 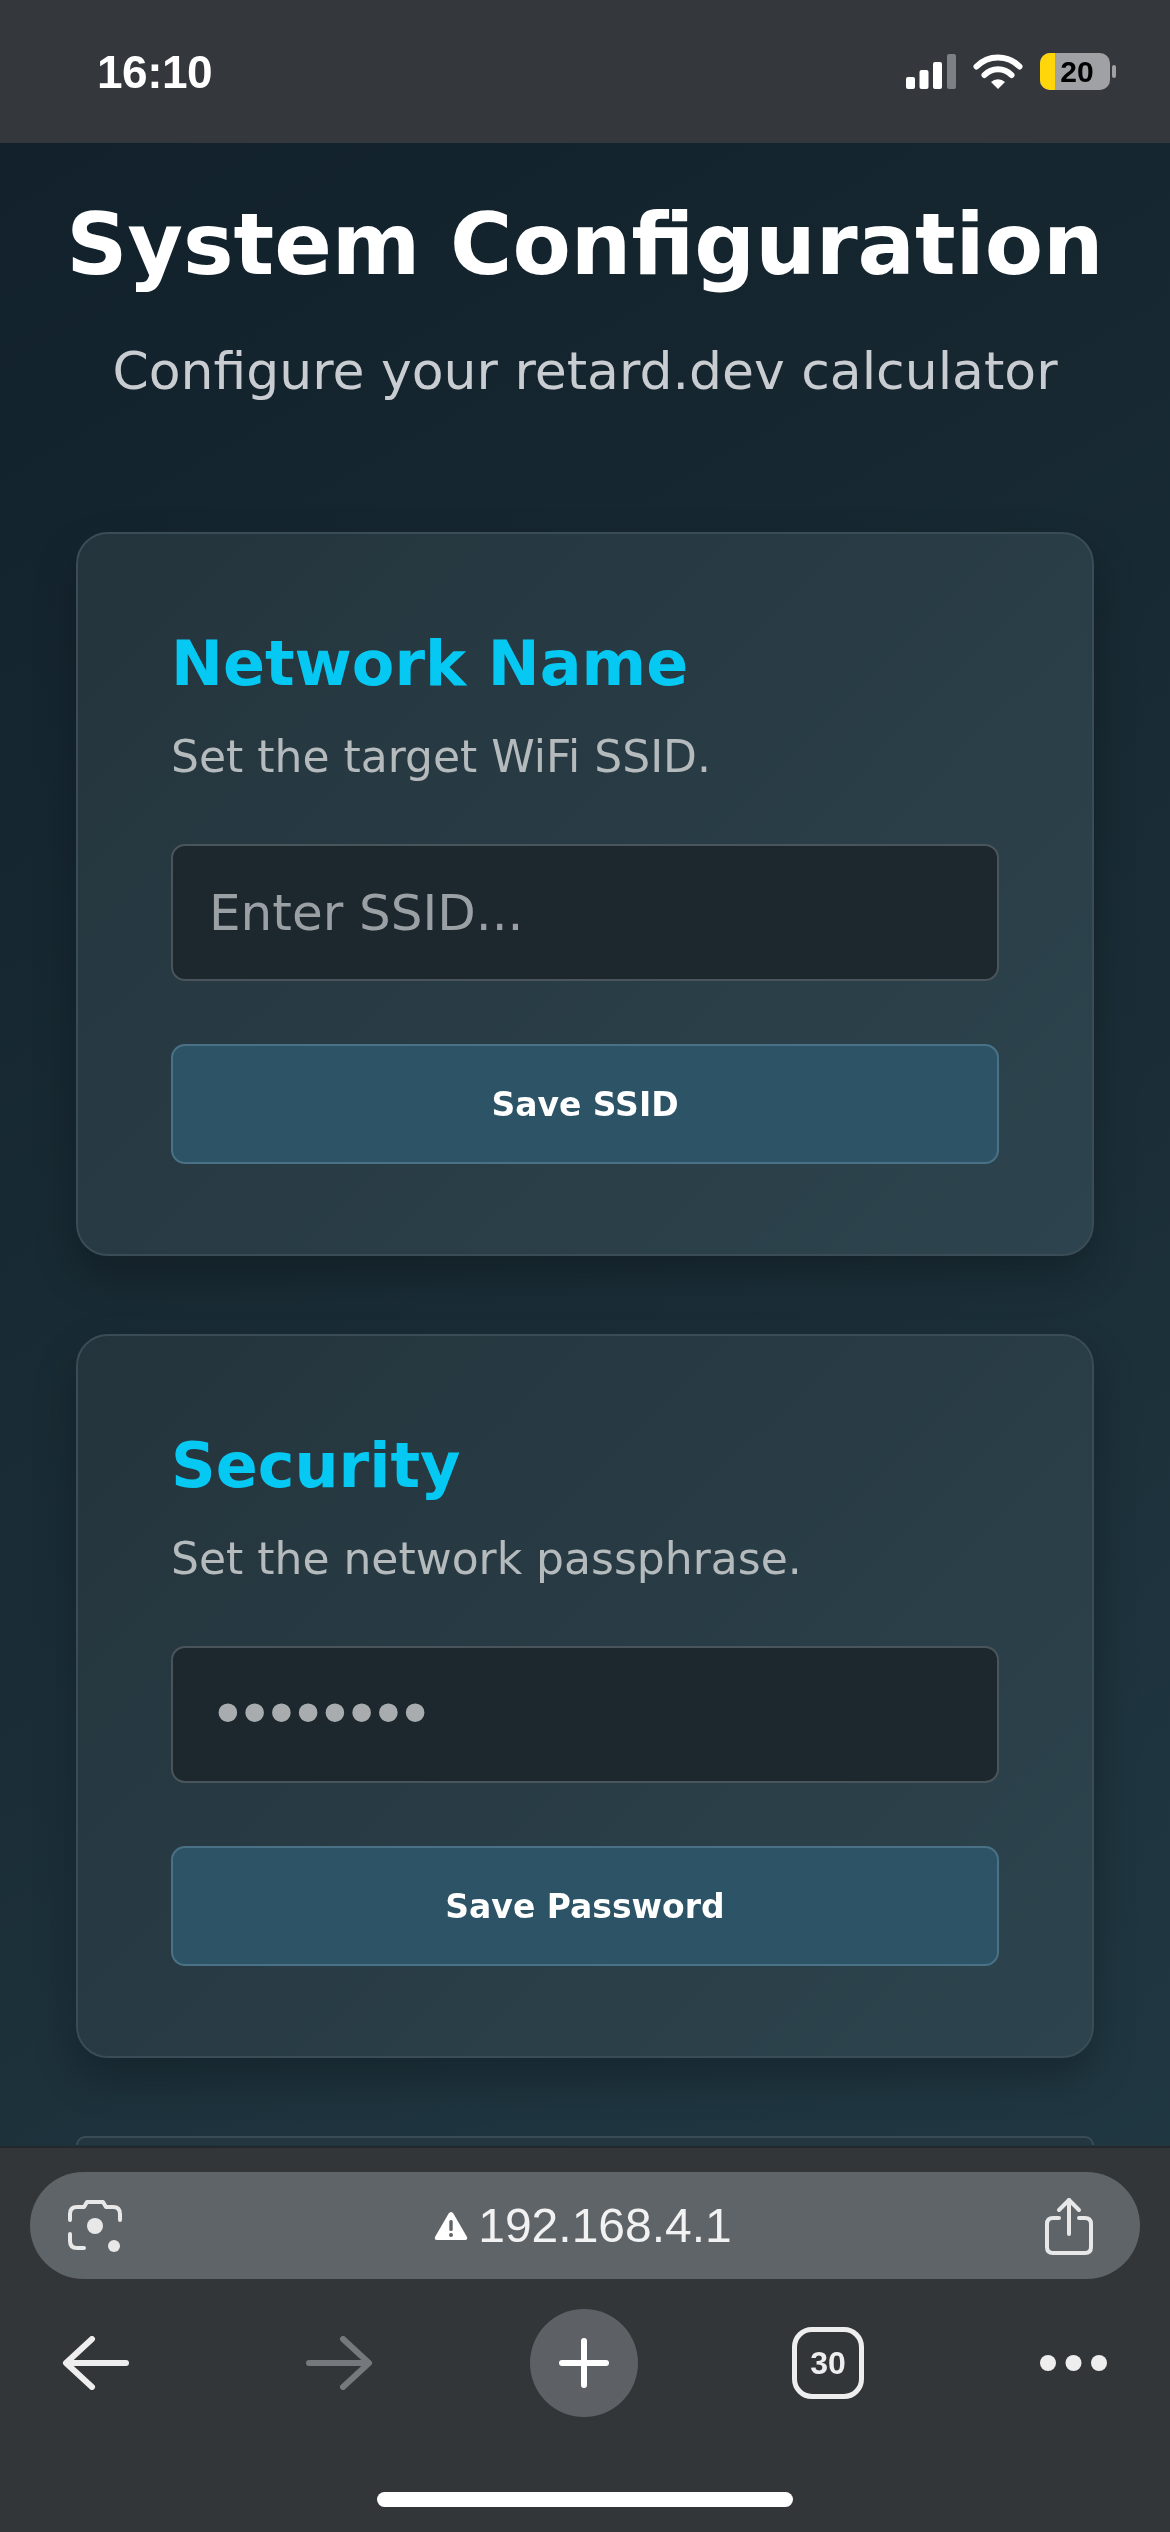 I want to click on share-icon, so click(x=1069, y=2225).